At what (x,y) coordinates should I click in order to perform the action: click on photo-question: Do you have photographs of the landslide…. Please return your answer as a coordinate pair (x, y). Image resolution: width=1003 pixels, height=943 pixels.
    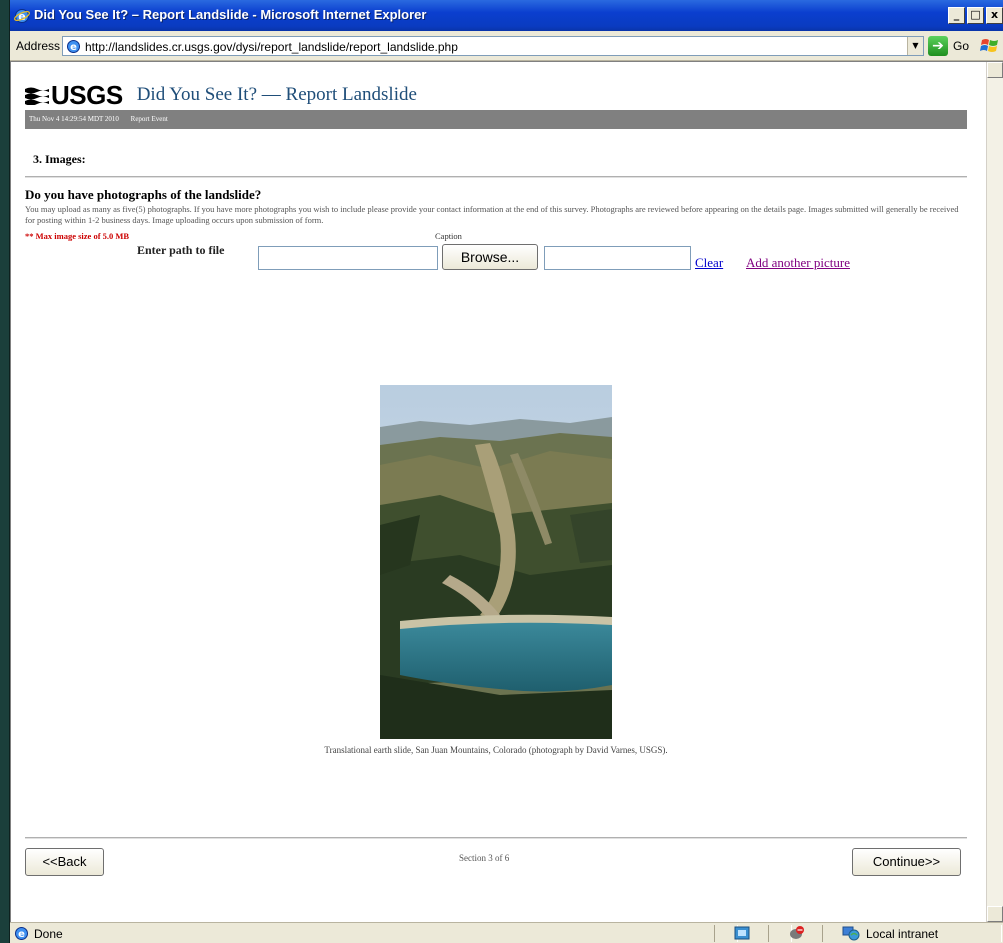
    Looking at the image, I should click on (143, 194).